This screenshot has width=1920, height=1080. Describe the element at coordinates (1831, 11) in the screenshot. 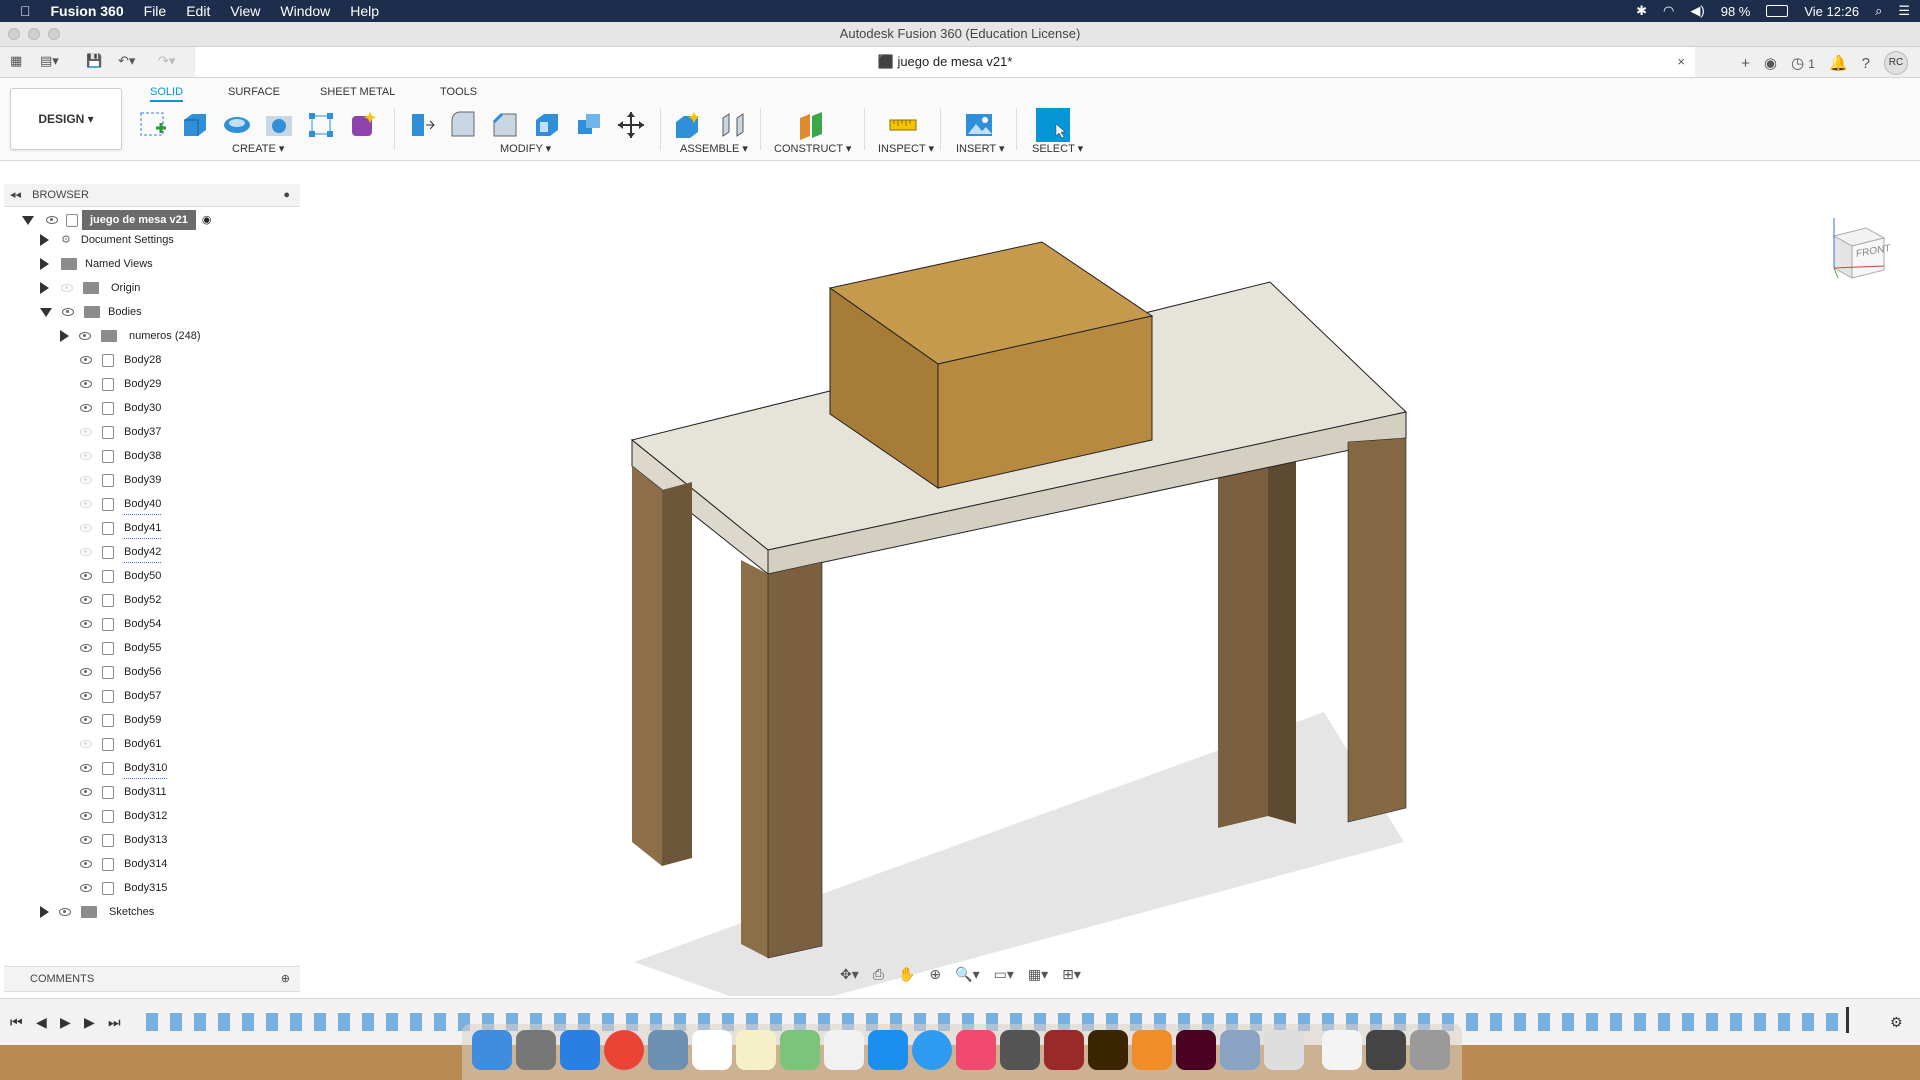

I see `clock: Vie 12:26` at that location.